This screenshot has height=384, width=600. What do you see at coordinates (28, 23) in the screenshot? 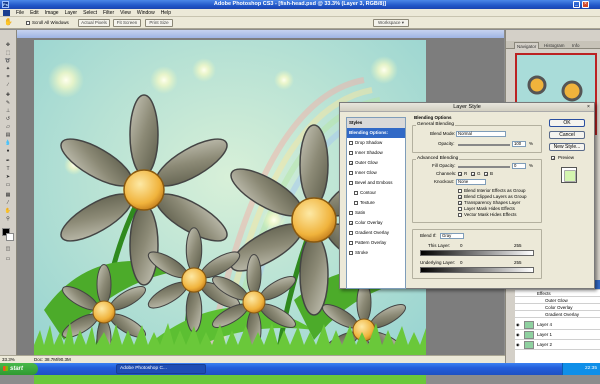
I see `scroll-all-checkbox` at bounding box center [28, 23].